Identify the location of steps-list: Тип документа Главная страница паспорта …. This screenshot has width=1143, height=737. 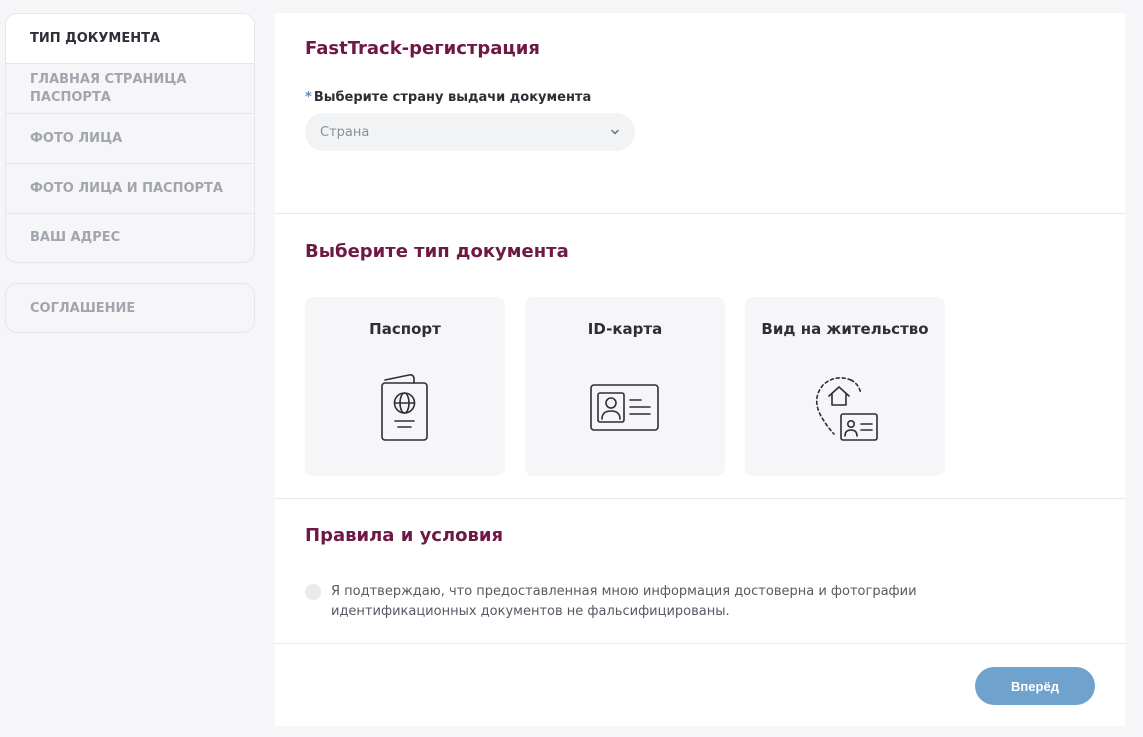
(130, 138).